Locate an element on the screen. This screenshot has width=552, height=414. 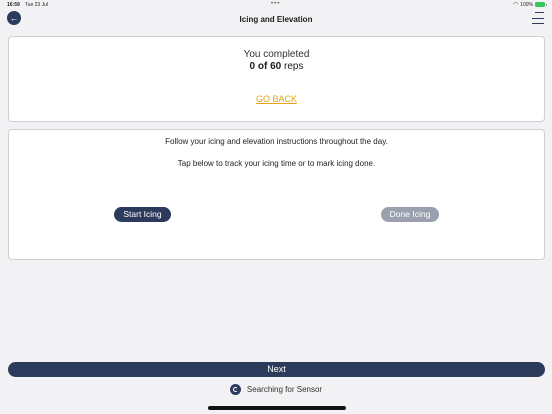
reps-count: 0 of 60 is located at coordinates (265, 66).